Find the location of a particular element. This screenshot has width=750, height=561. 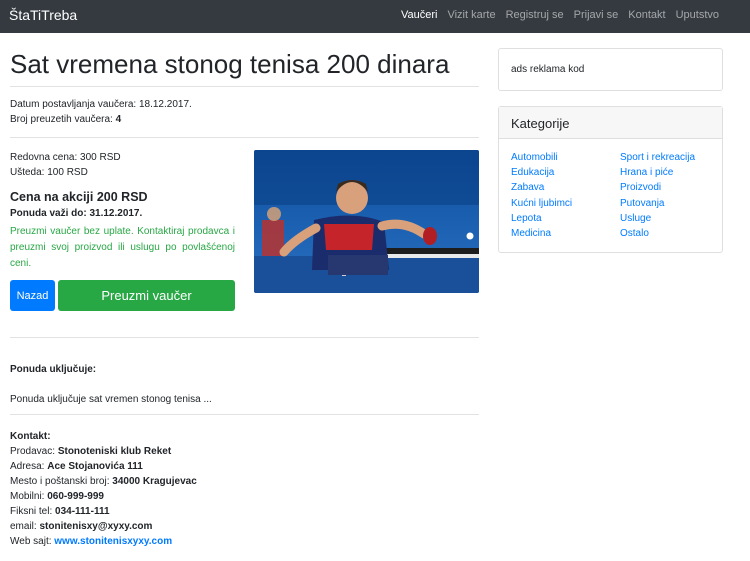

website-link: www.stonitenisxyxy.com is located at coordinates (113, 541).